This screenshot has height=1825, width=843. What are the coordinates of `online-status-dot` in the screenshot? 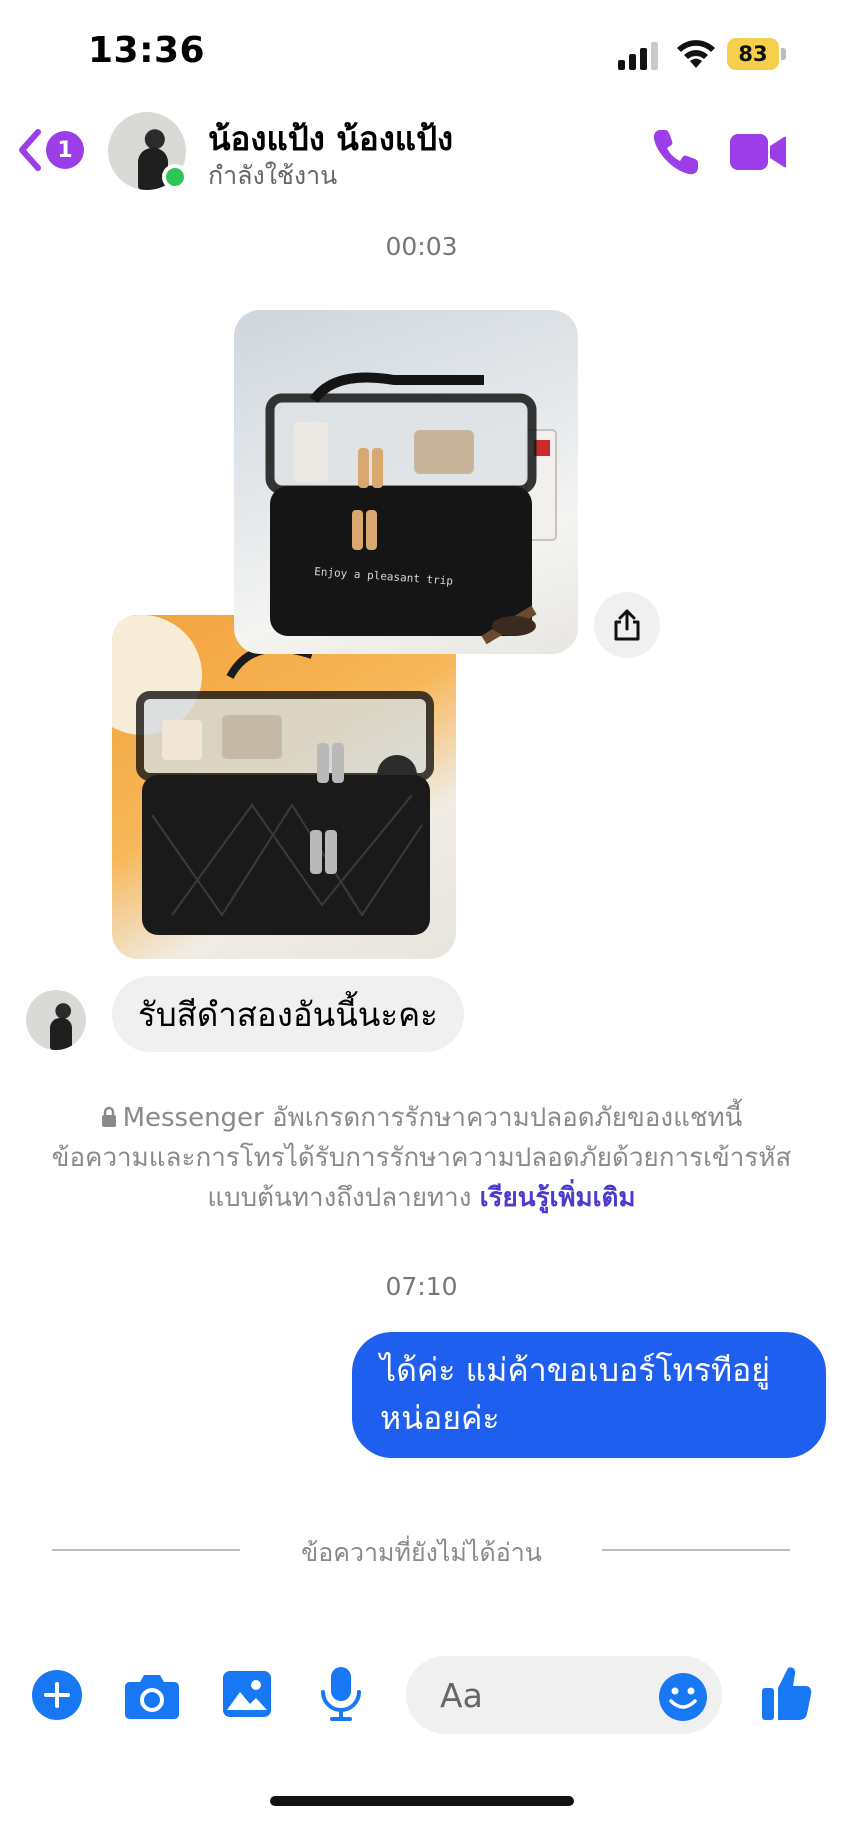 It's located at (175, 177).